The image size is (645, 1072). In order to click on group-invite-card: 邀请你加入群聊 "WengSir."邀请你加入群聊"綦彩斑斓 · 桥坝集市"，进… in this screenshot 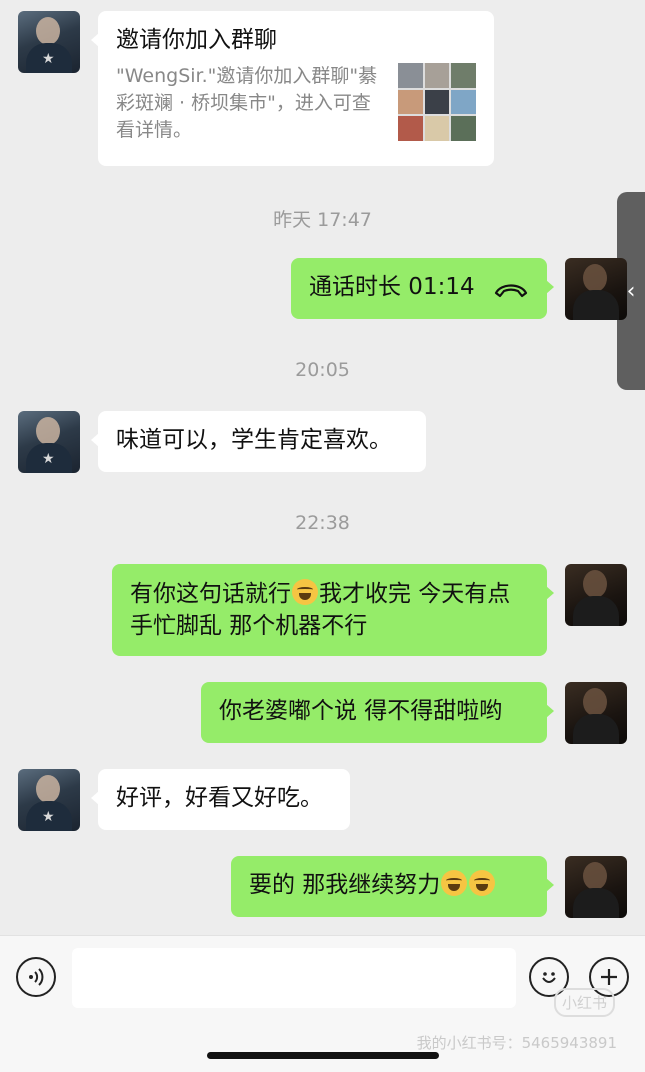, I will do `click(292, 88)`.